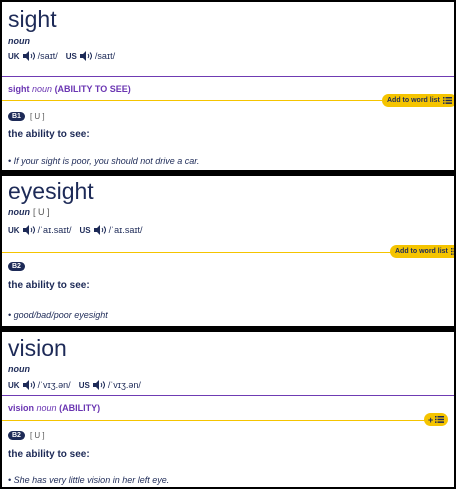  I want to click on button-label: +, so click(431, 419).